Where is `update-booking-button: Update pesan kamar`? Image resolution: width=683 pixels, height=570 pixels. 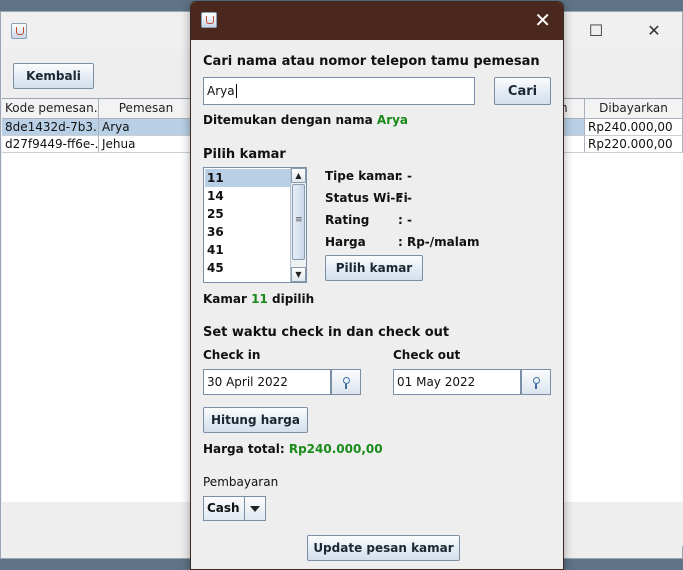 update-booking-button: Update pesan kamar is located at coordinates (383, 548).